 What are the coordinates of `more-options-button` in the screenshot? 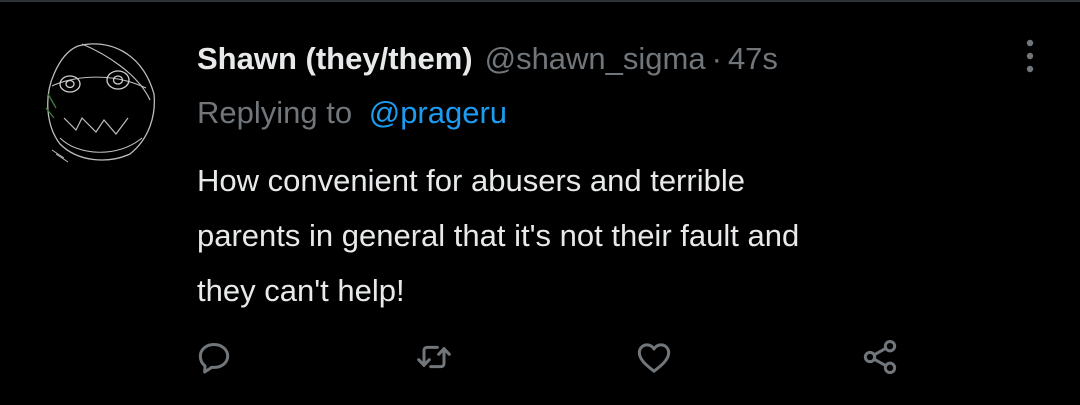 It's located at (1030, 56).